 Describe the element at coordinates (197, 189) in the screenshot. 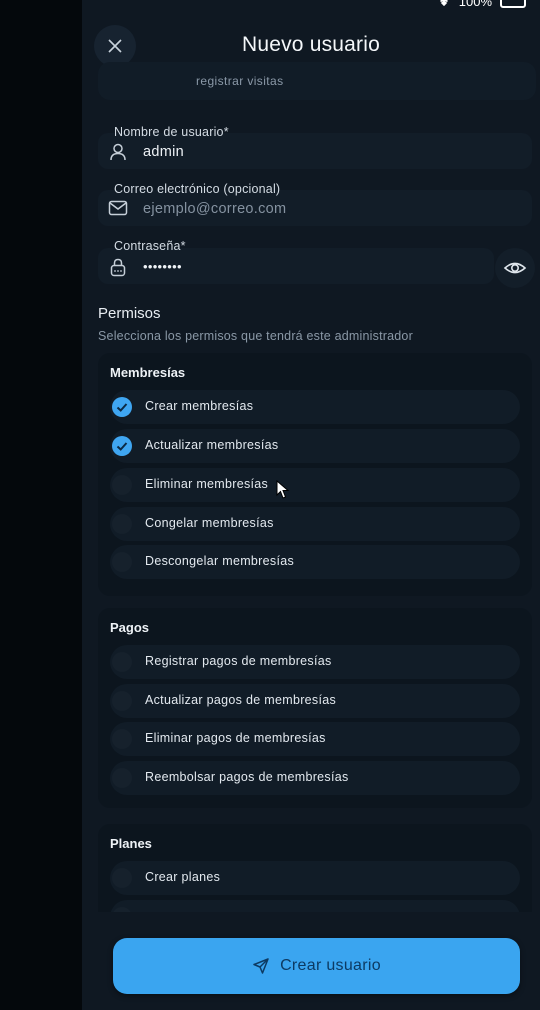

I see `email-label: Correo electrónico (opcional)` at that location.